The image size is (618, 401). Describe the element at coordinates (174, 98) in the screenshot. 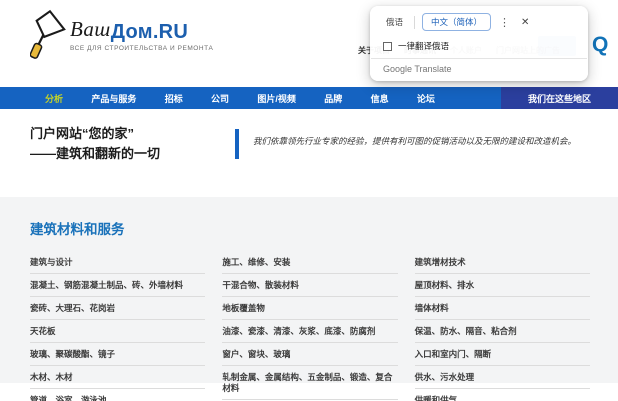

I see `nav-item: 招标` at that location.